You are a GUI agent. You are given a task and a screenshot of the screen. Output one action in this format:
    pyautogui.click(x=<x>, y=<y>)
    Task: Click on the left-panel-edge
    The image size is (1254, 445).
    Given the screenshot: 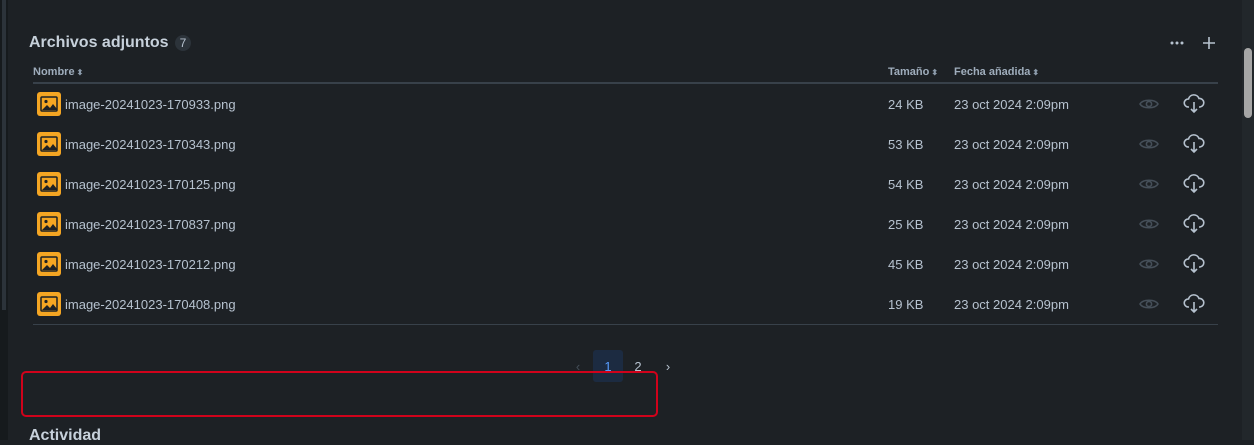 What is the action you would take?
    pyautogui.click(x=4, y=220)
    